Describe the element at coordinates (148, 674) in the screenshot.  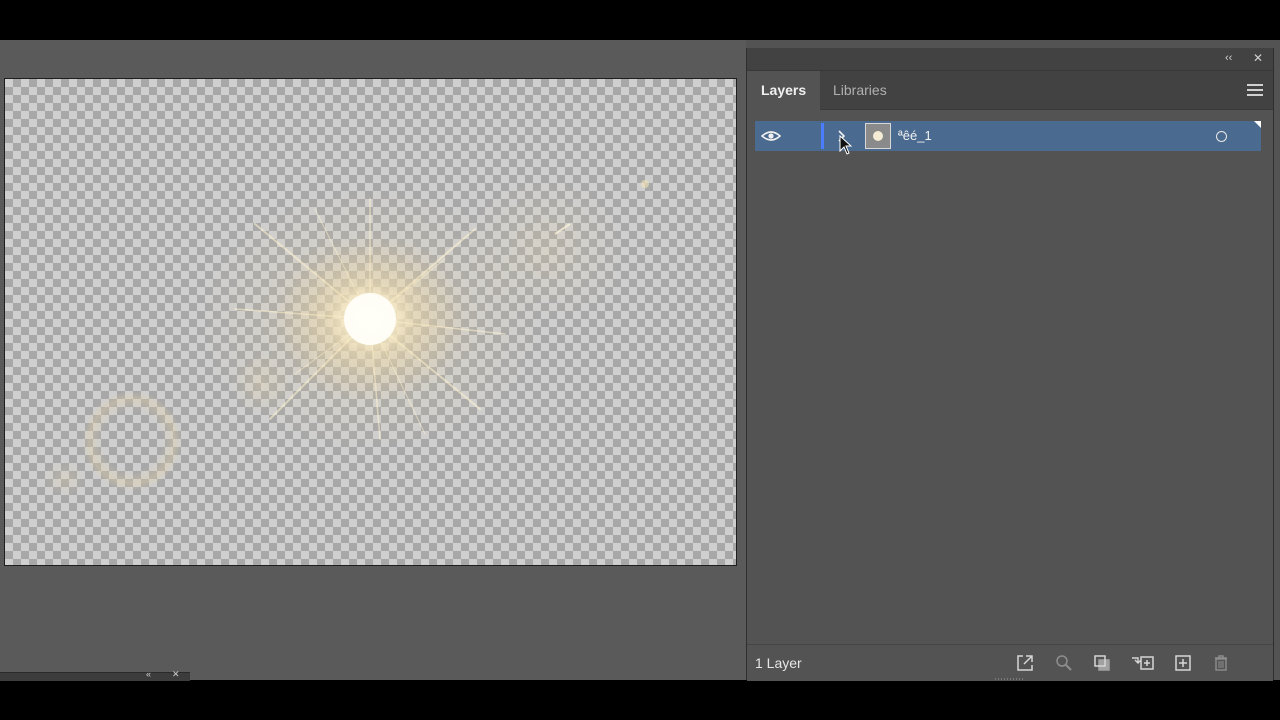
I see `double-chevron-left-icon: «` at that location.